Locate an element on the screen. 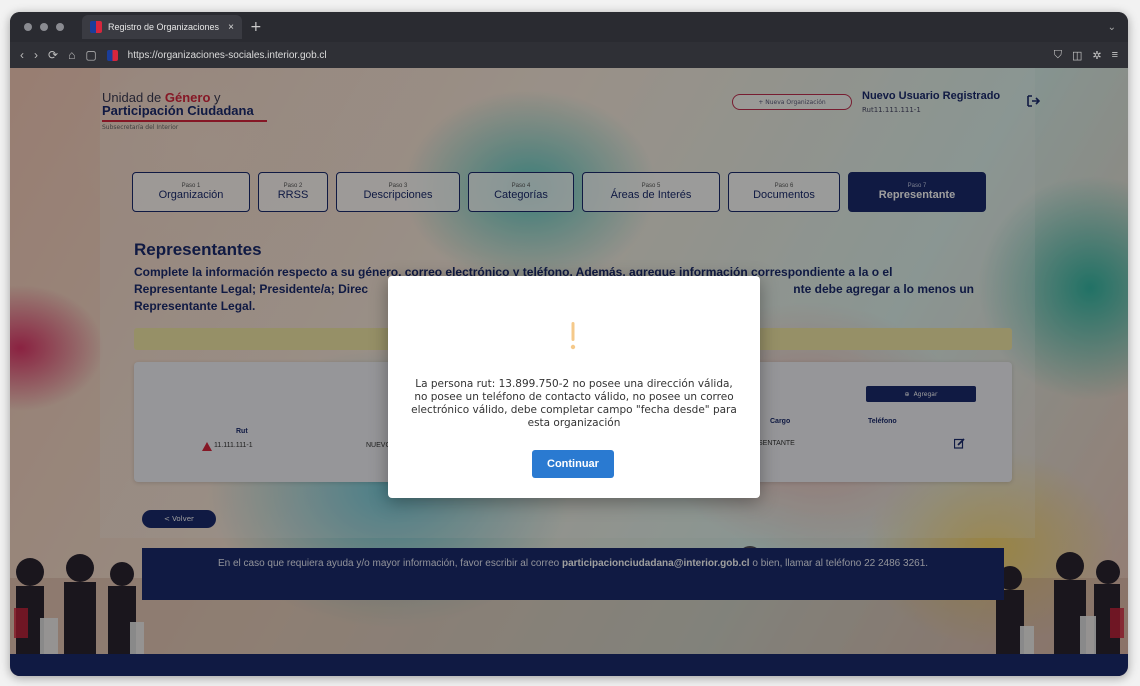  reload-icon: ⟳ is located at coordinates (53, 55).